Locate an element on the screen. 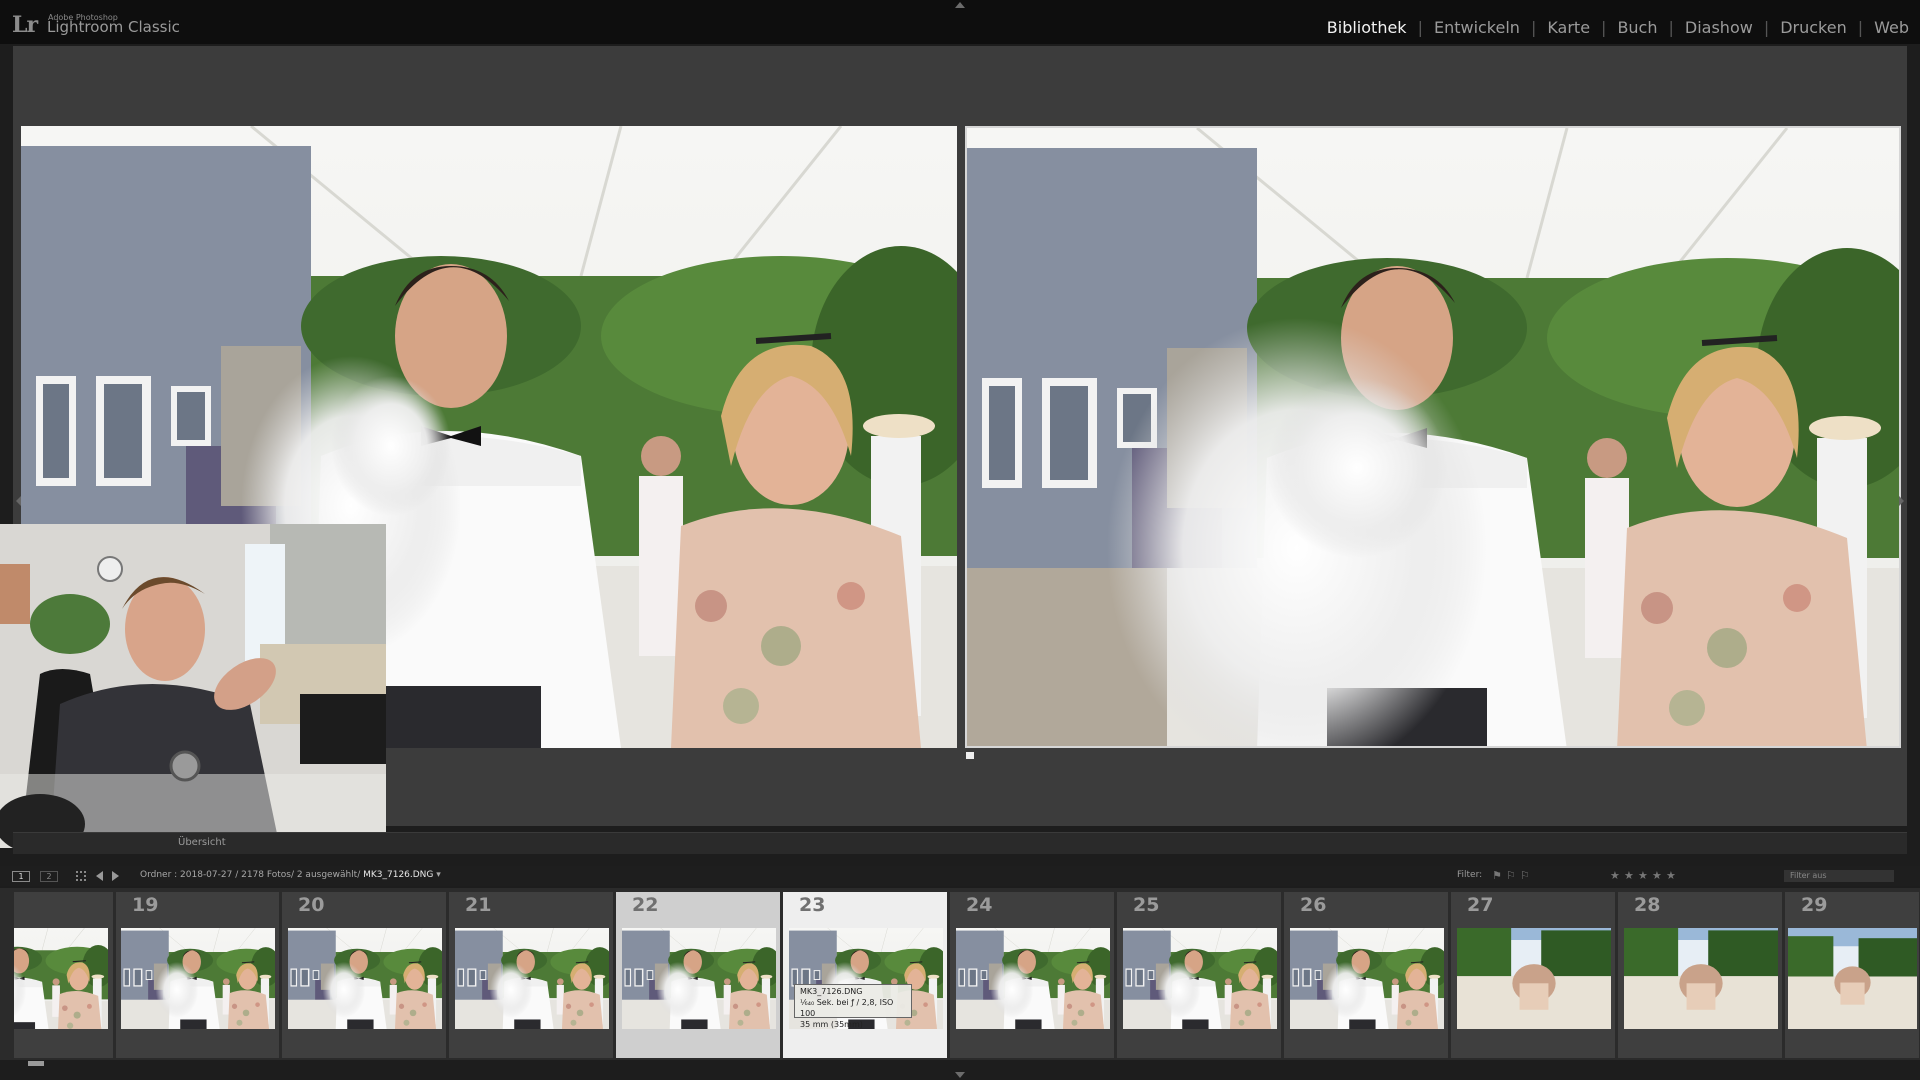  filmstrip-cell: 22 is located at coordinates (698, 975).